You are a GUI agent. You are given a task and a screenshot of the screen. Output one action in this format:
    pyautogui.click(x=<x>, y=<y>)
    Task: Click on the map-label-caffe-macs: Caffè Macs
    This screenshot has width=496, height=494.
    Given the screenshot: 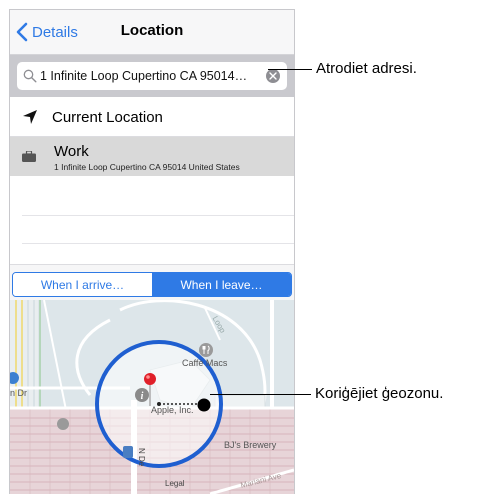 What is the action you would take?
    pyautogui.click(x=205, y=363)
    